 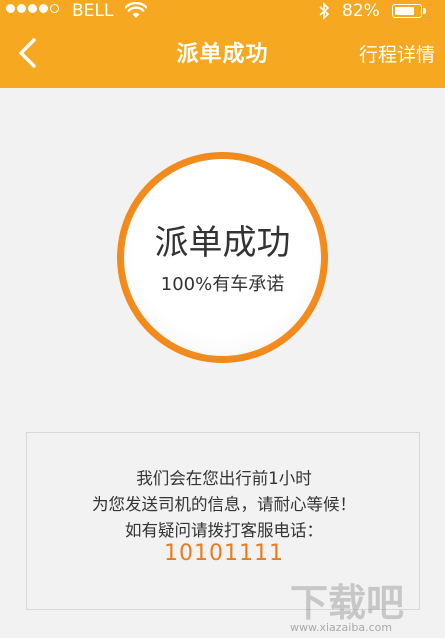 I want to click on battery-percent: 82%, so click(x=361, y=11).